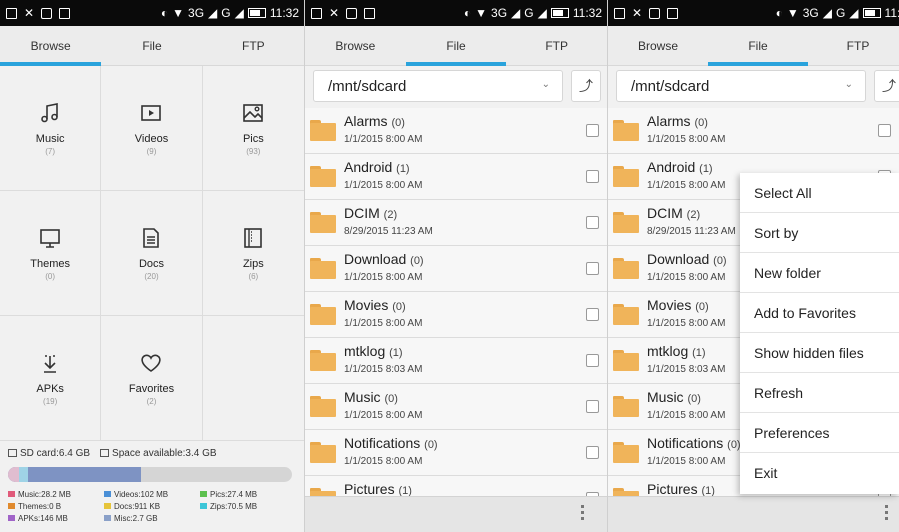 The image size is (899, 532). Describe the element at coordinates (51, 253) in the screenshot. I see `category-themes: Themes (0)` at that location.